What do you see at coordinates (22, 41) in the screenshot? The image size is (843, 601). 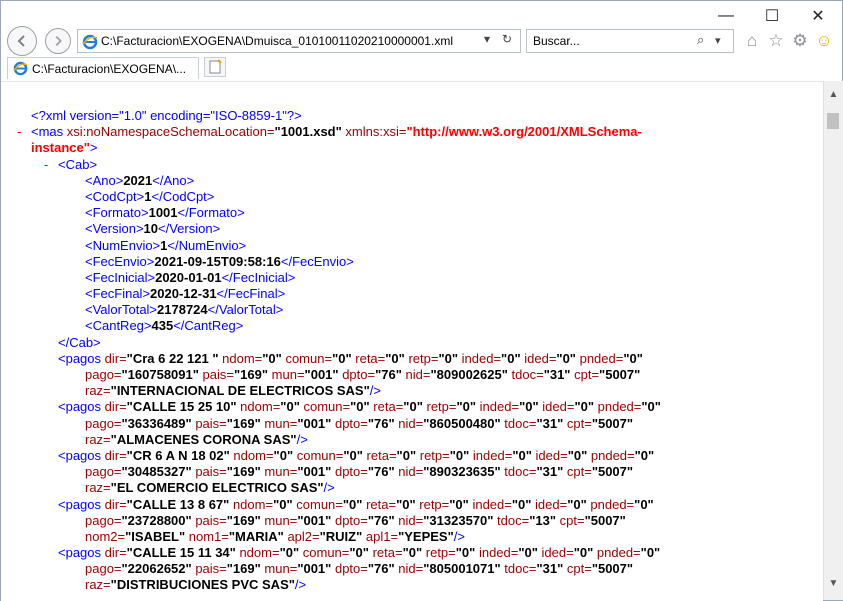 I see `back-button` at bounding box center [22, 41].